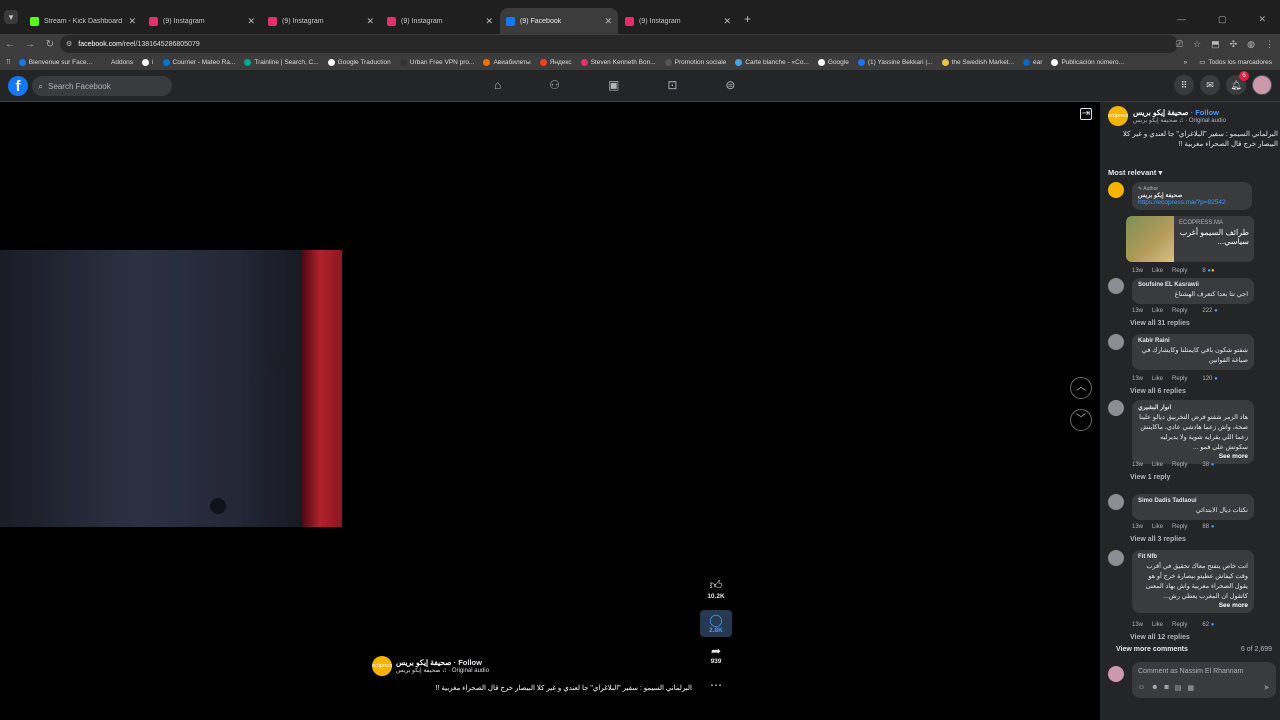 The height and width of the screenshot is (720, 1280). Describe the element at coordinates (1160, 323) in the screenshot. I see `view-replies-link: View all 31 replies` at that location.